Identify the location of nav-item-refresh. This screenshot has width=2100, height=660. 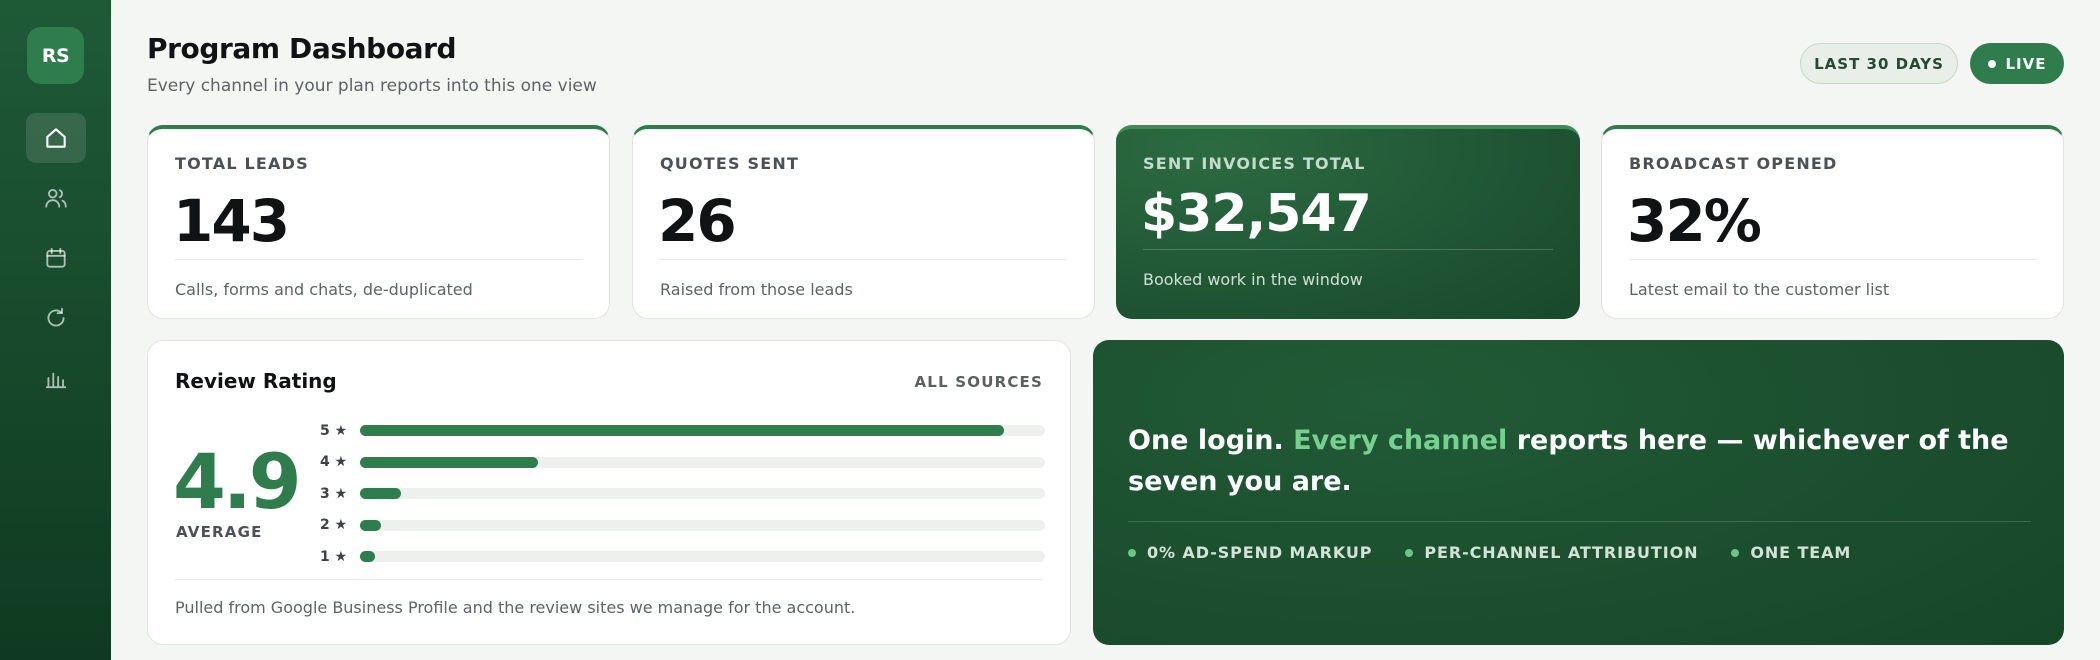
(56, 318).